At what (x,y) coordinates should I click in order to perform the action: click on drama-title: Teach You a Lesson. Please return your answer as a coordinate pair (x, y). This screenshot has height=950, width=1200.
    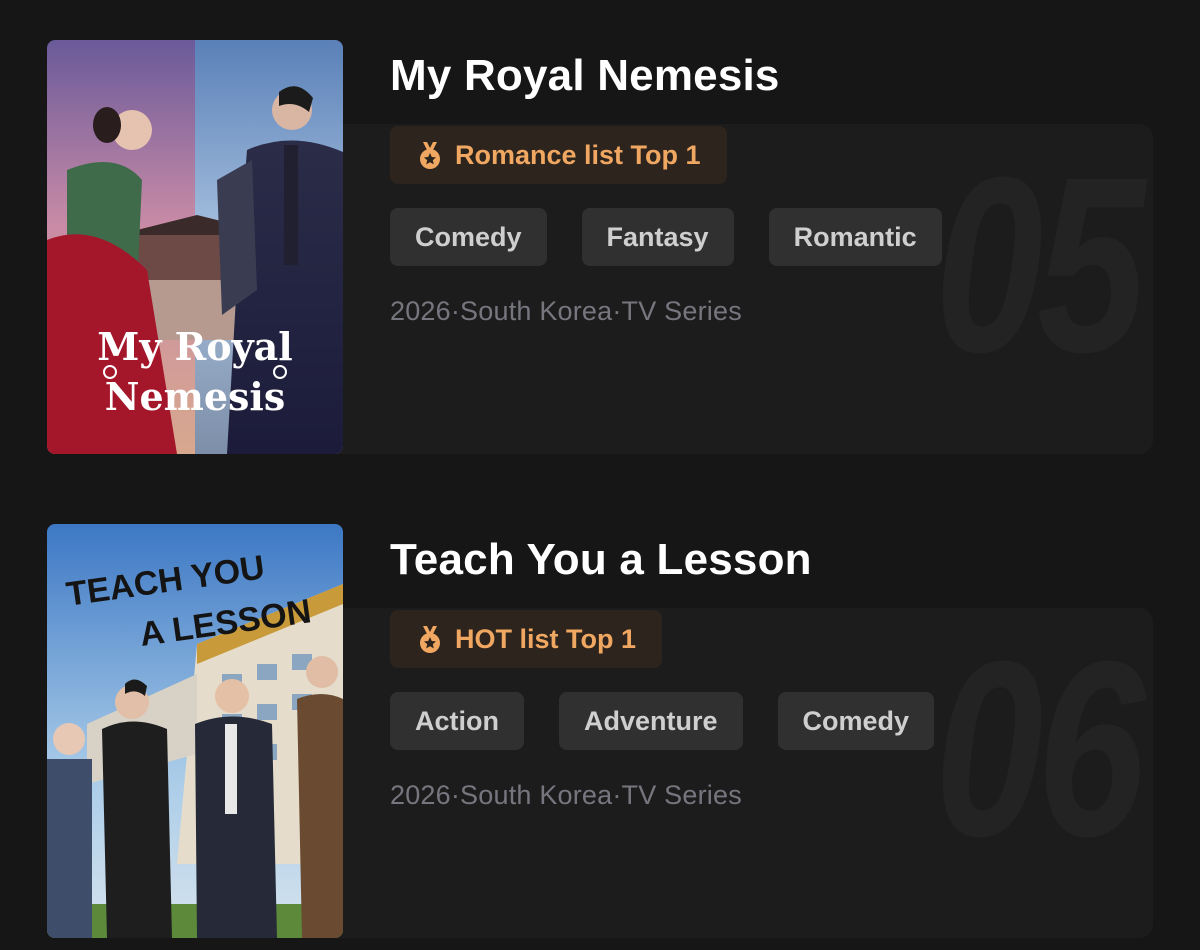
    Looking at the image, I should click on (771, 560).